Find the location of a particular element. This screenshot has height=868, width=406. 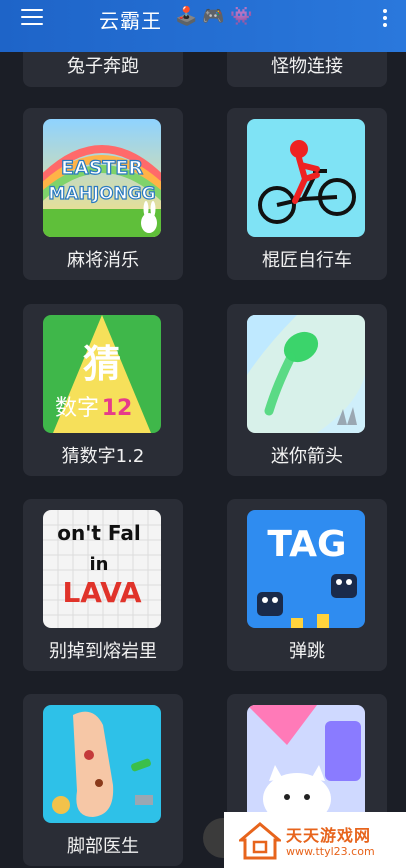

game-thumbnail: EASTER MAHJONGG is located at coordinates (102, 178).